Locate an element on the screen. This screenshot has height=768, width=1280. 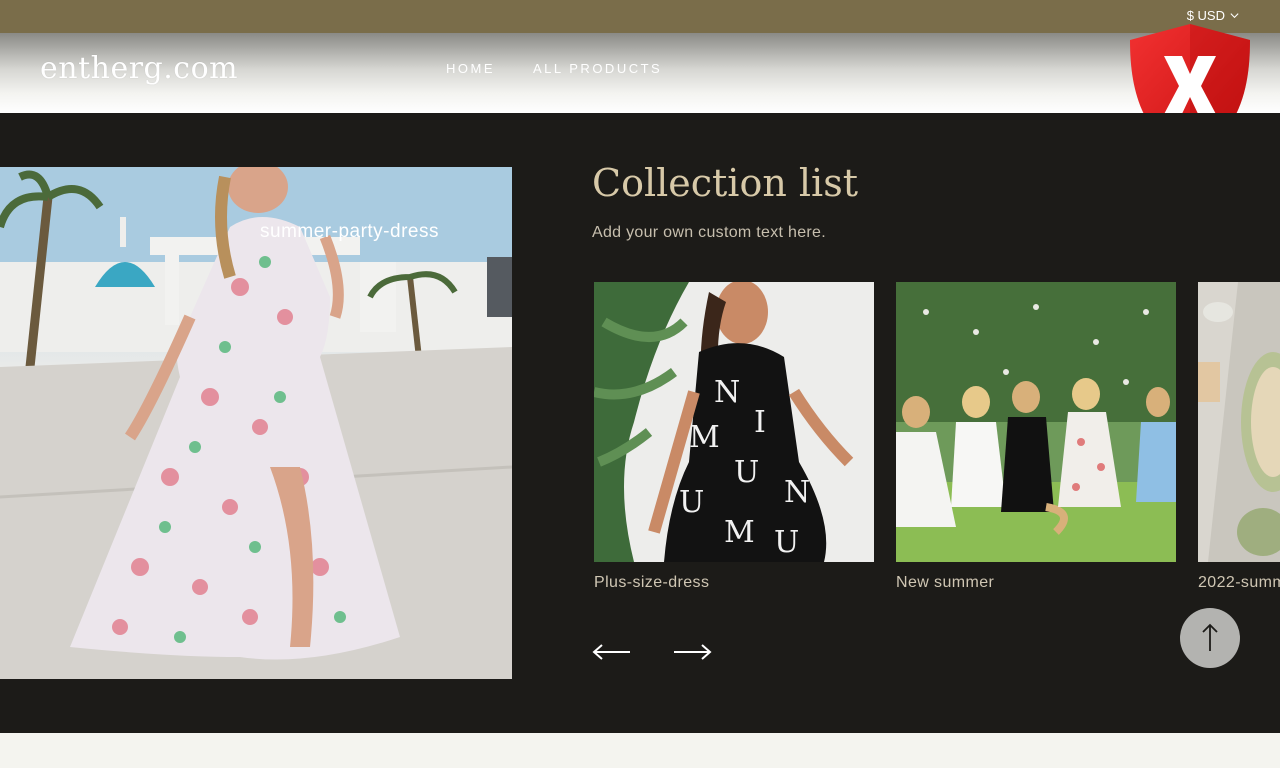
currency-selector: $ USD is located at coordinates (1213, 15).